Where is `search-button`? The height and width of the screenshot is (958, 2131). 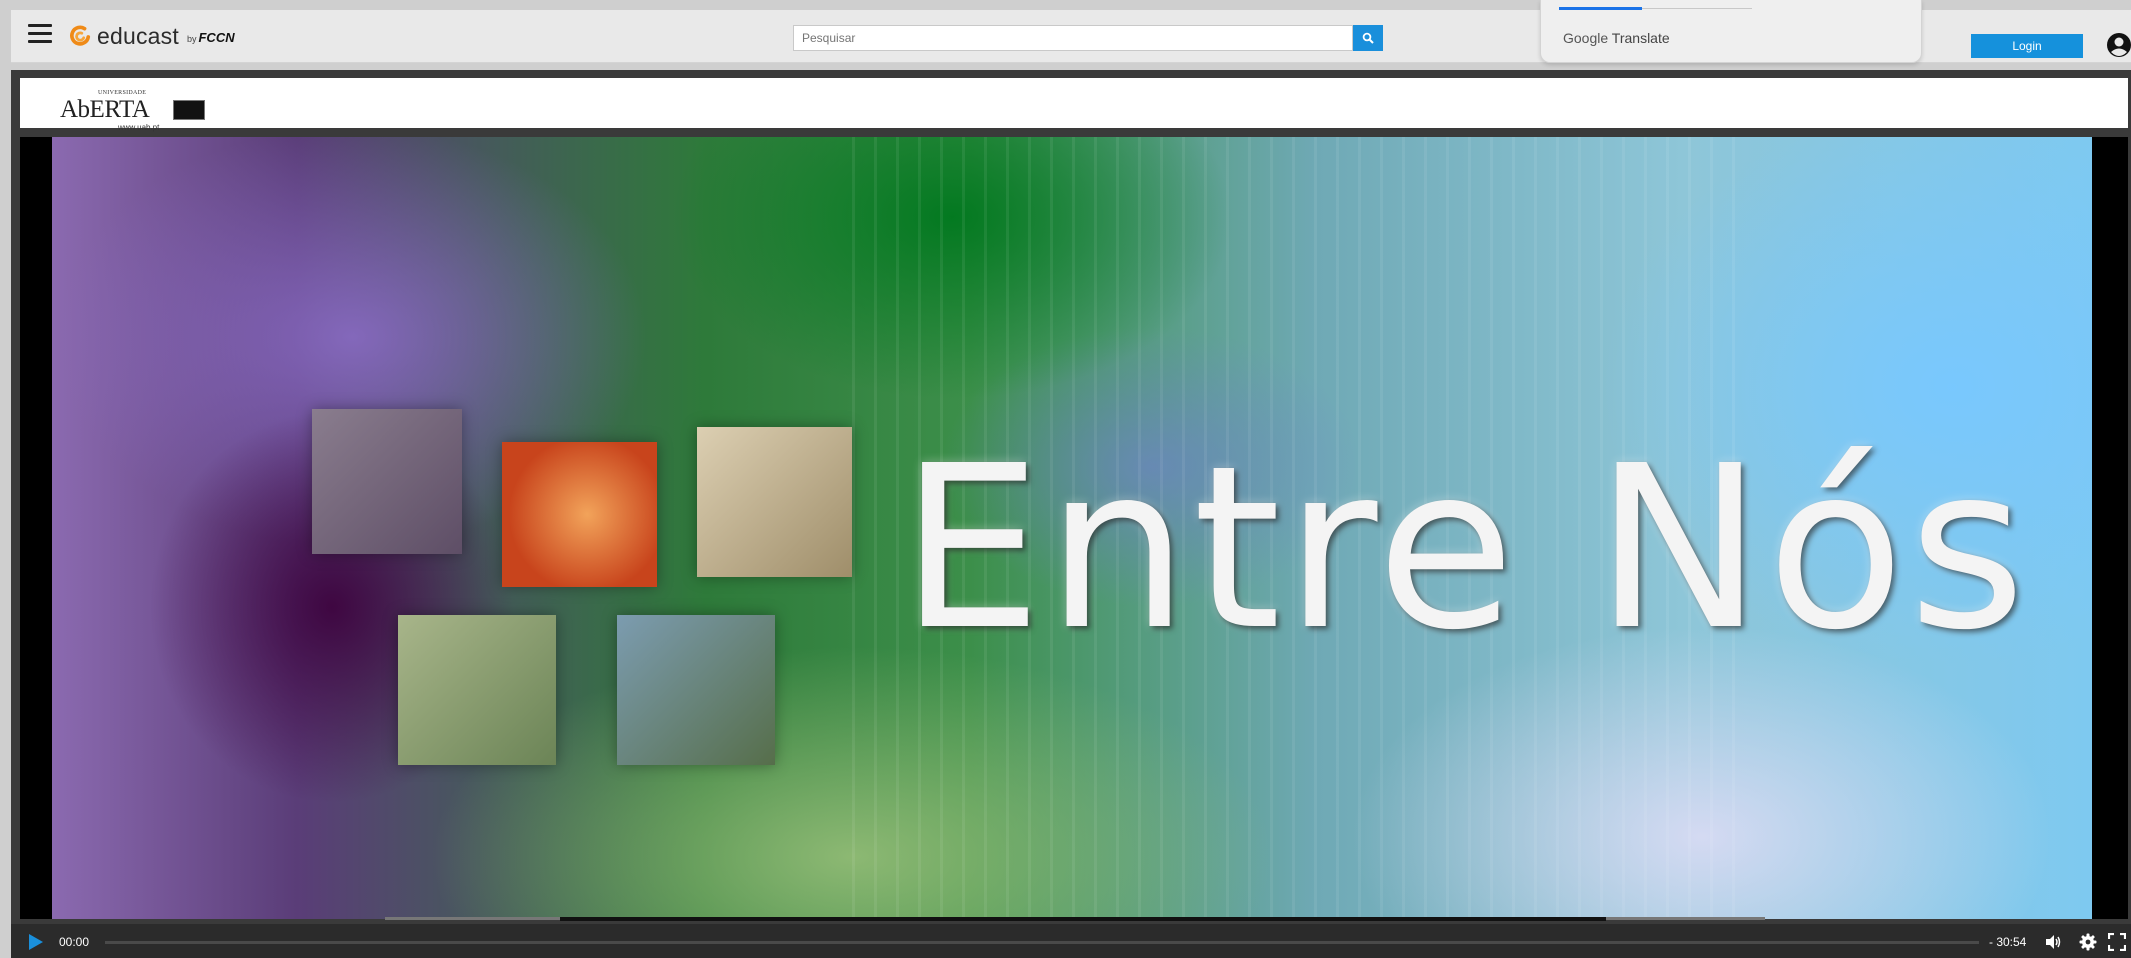
search-button is located at coordinates (1368, 38).